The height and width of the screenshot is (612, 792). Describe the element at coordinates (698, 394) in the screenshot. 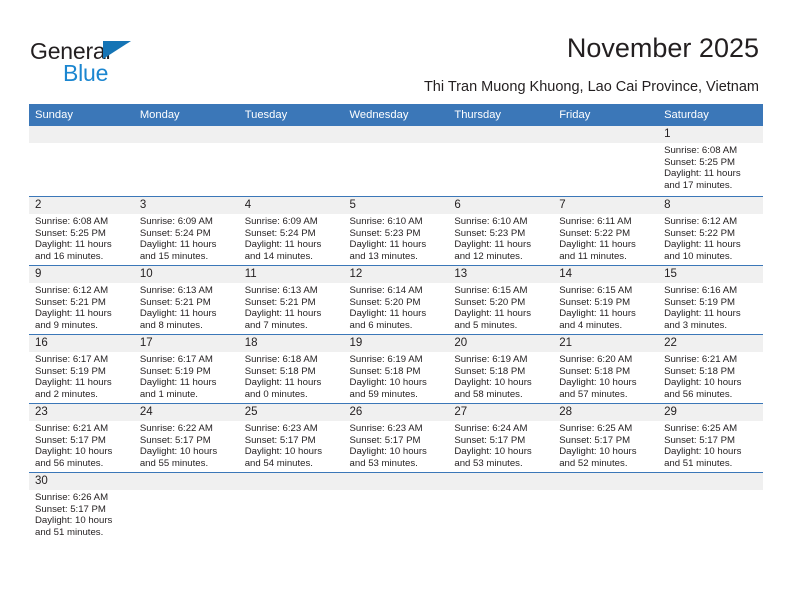

I see `daylight-text-line2: and 56 minutes.` at that location.